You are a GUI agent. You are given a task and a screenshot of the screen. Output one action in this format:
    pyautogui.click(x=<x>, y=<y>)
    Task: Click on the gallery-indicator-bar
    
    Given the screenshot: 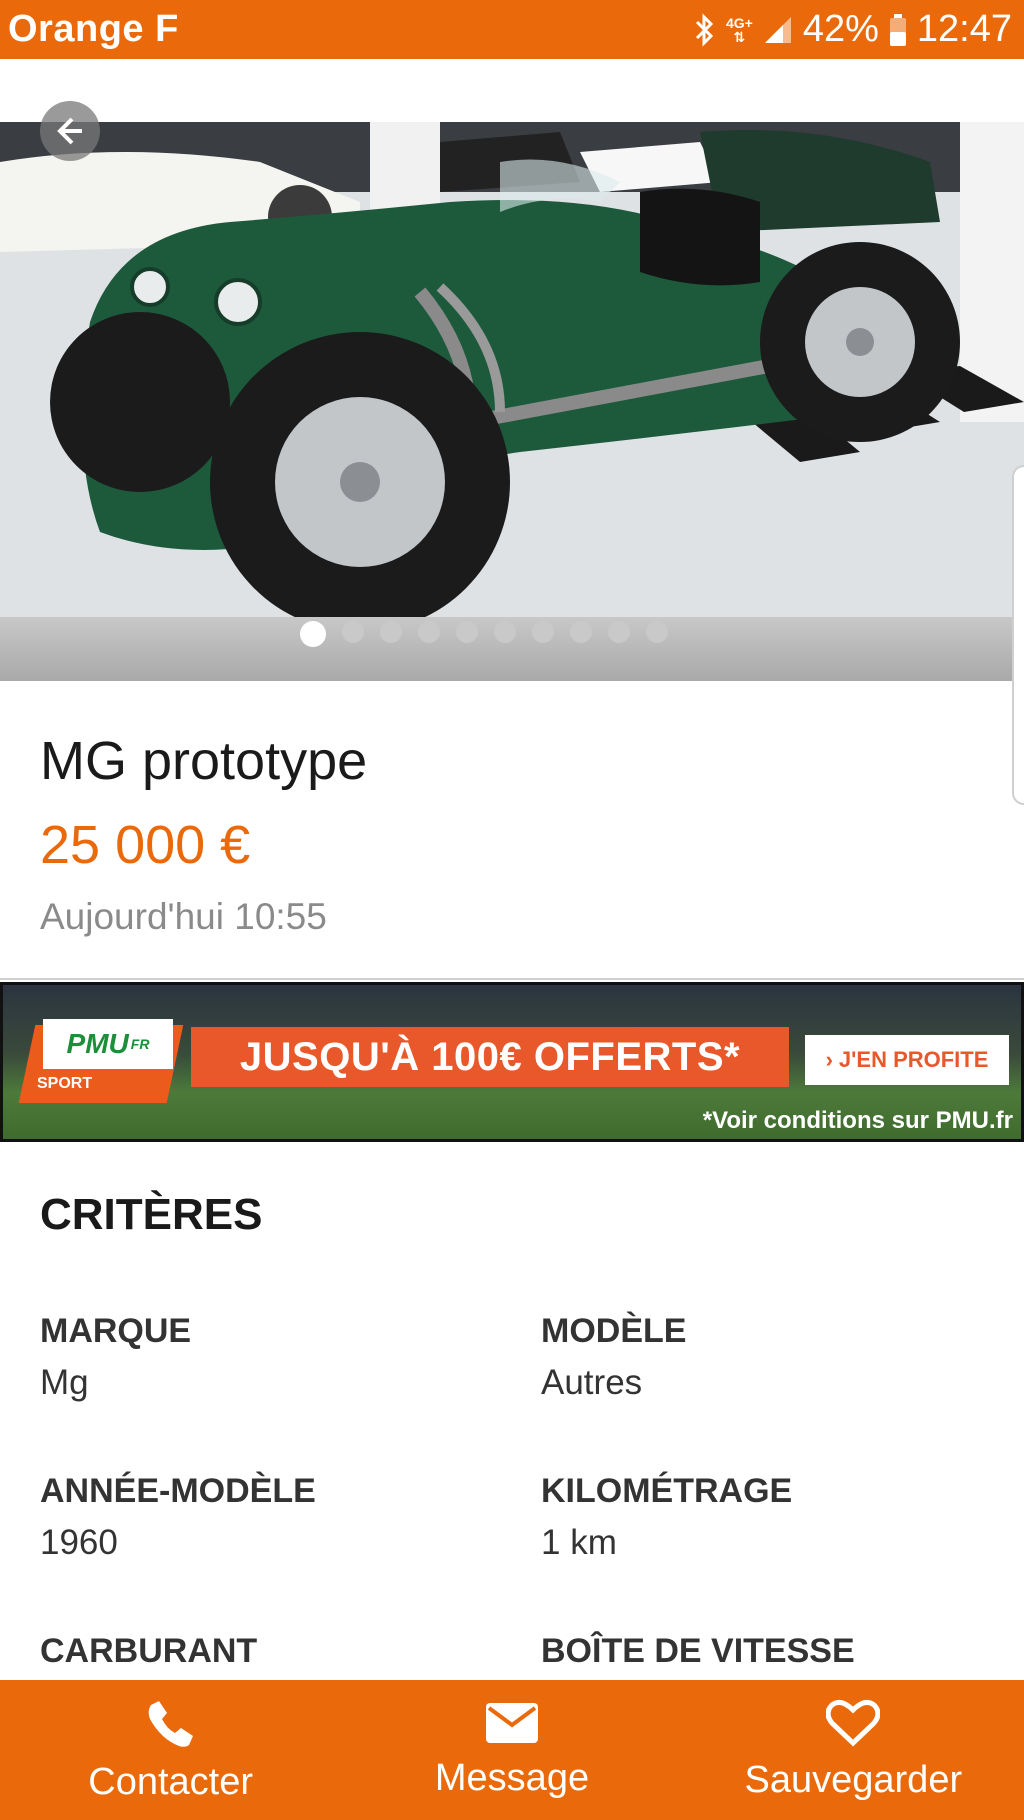 What is the action you would take?
    pyautogui.click(x=512, y=649)
    